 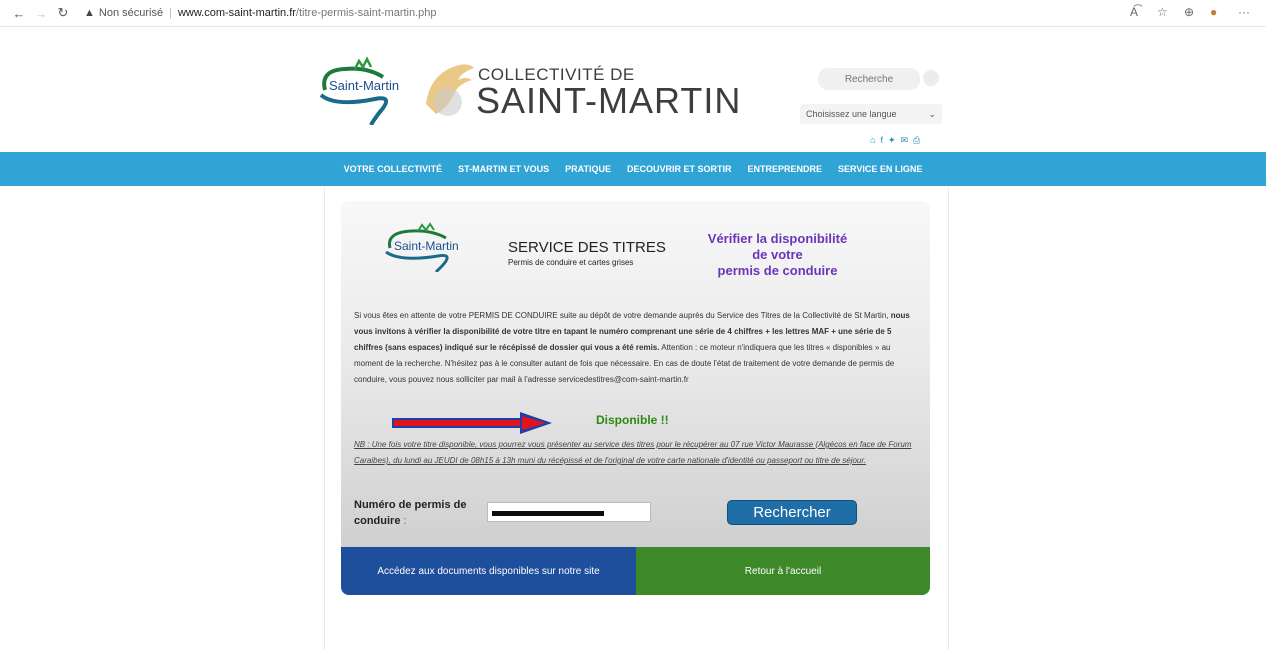 I want to click on twitter-icon: ✦, so click(x=892, y=140).